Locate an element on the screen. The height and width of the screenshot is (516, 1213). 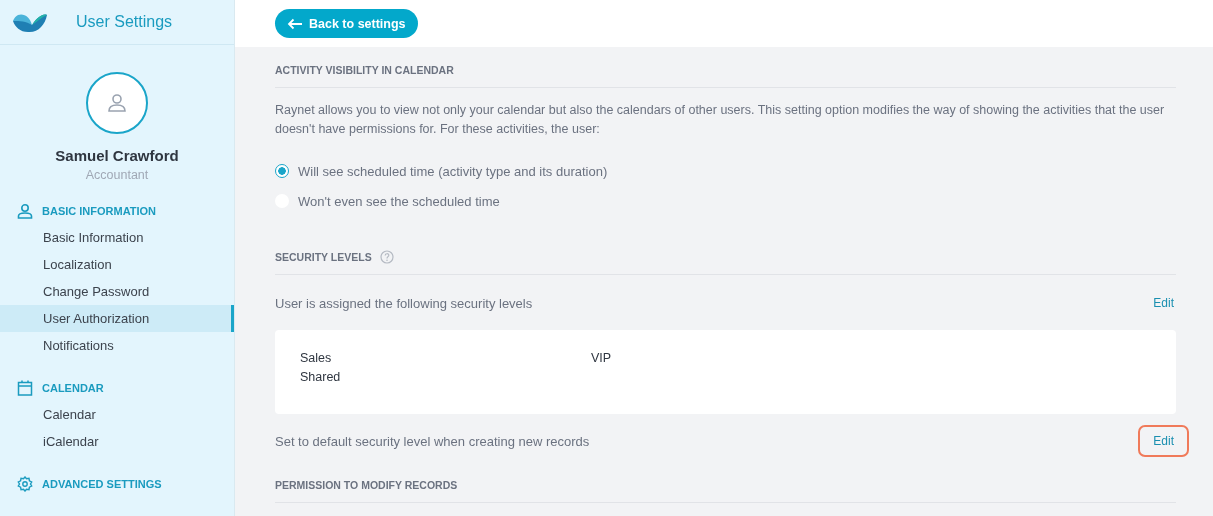
nav-item: iCalendar is located at coordinates (117, 441).